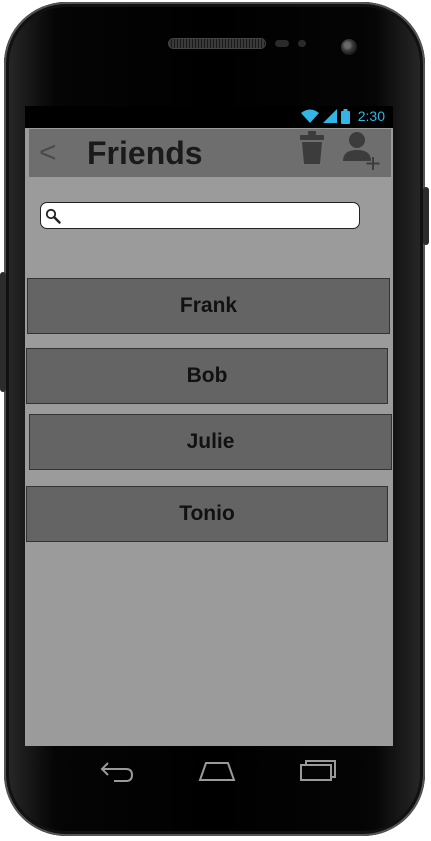  I want to click on back-icon: <, so click(48, 153).